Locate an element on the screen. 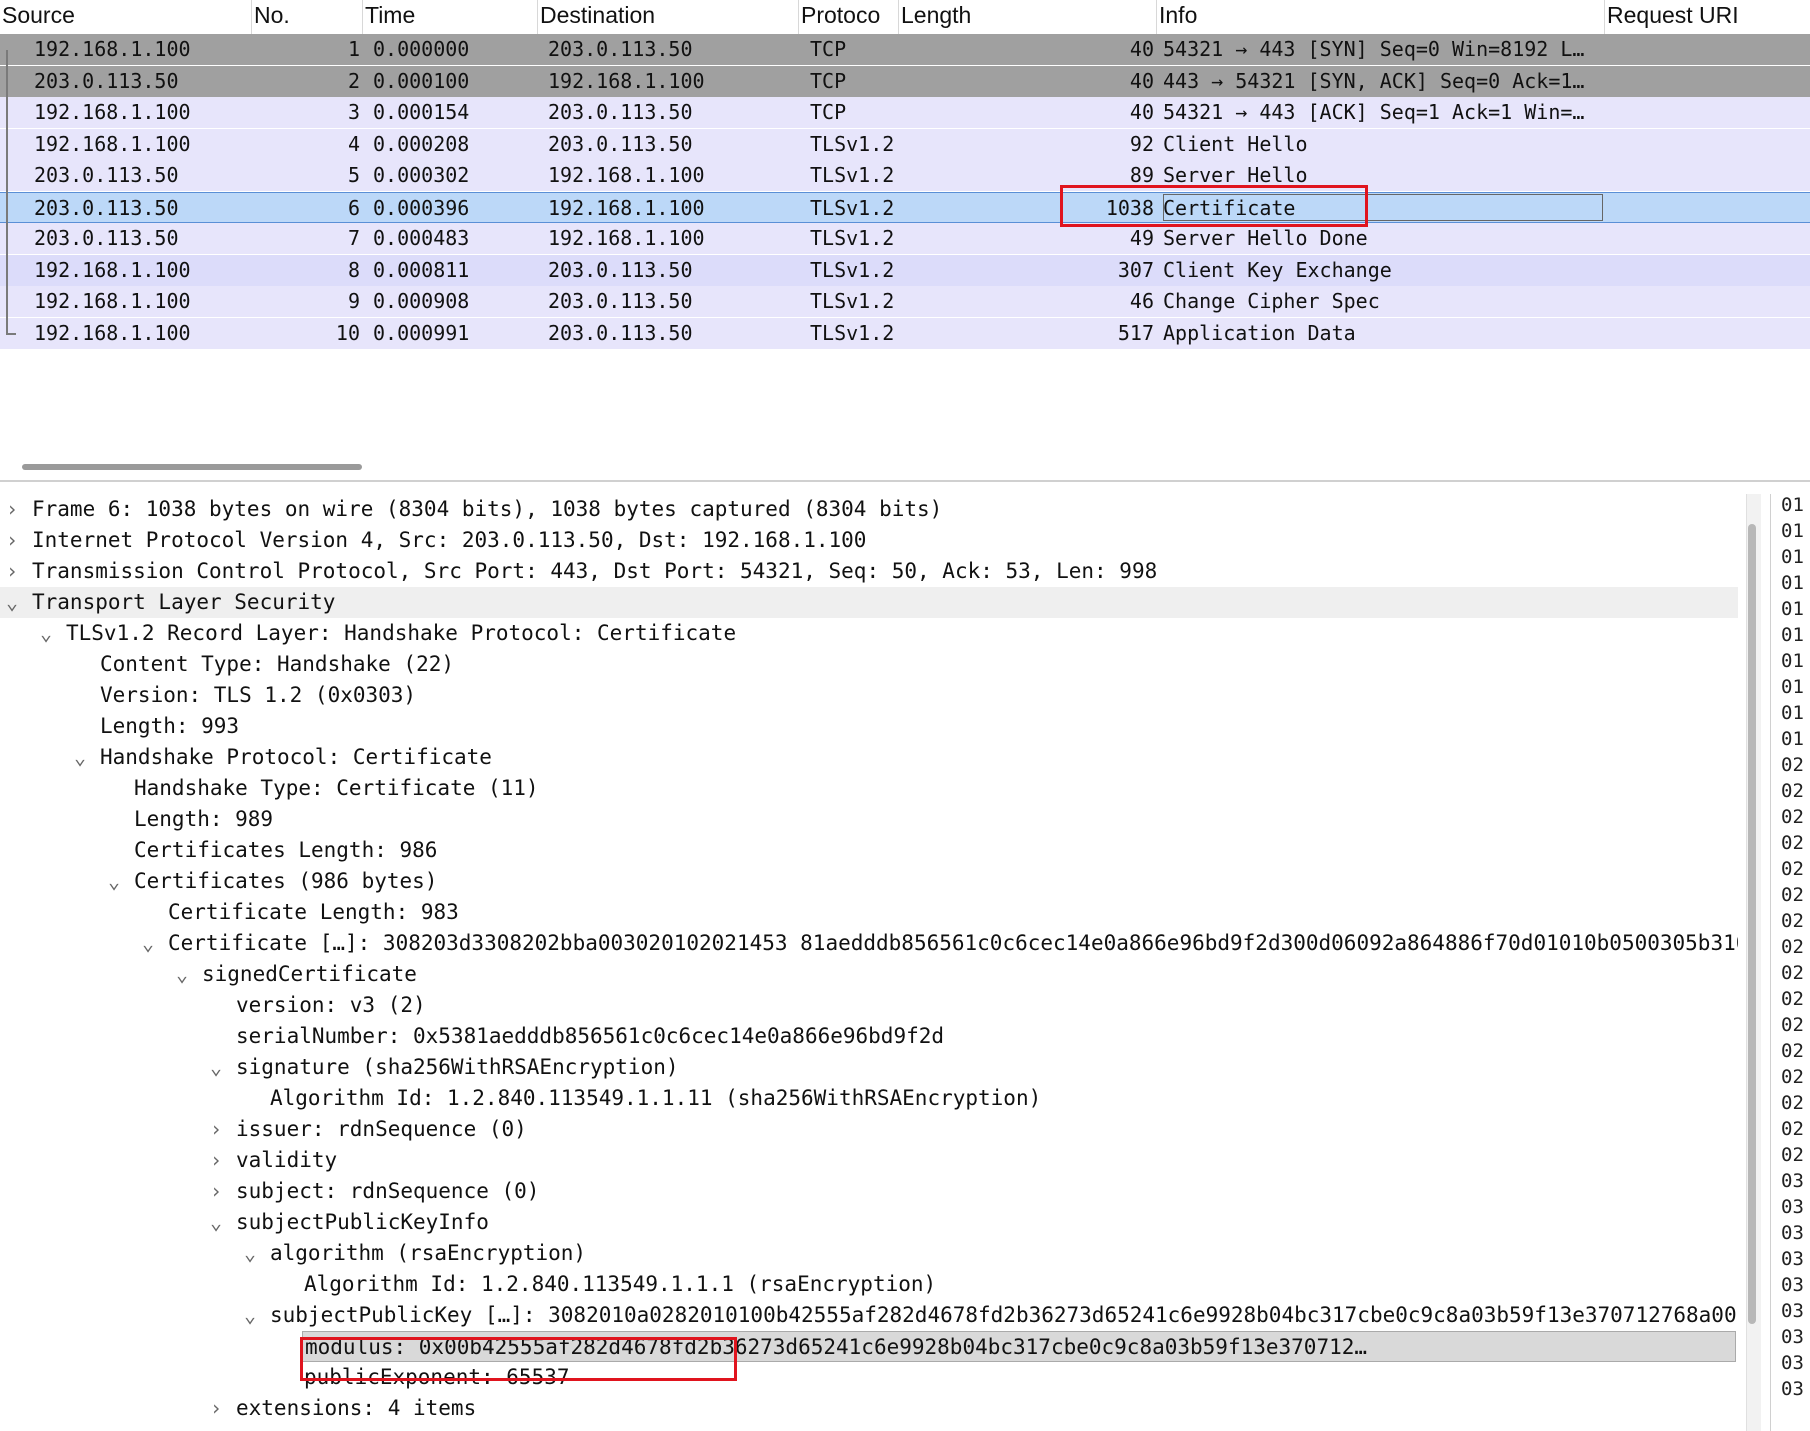  tree-node: ⌄ Transport Layer Security is located at coordinates (869, 602).